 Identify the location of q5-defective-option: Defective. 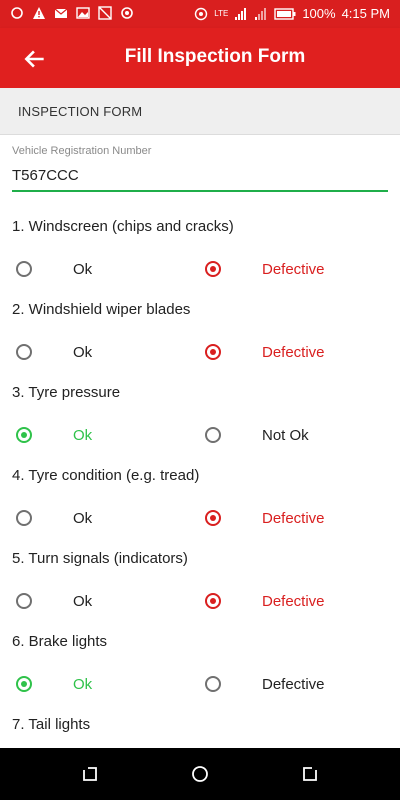
(265, 601).